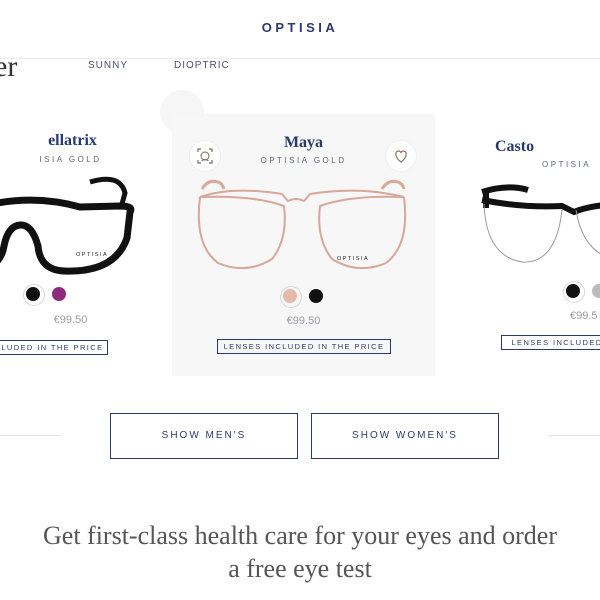  Describe the element at coordinates (67, 225) in the screenshot. I see `product-image-bellatrix: OPTISIA` at that location.